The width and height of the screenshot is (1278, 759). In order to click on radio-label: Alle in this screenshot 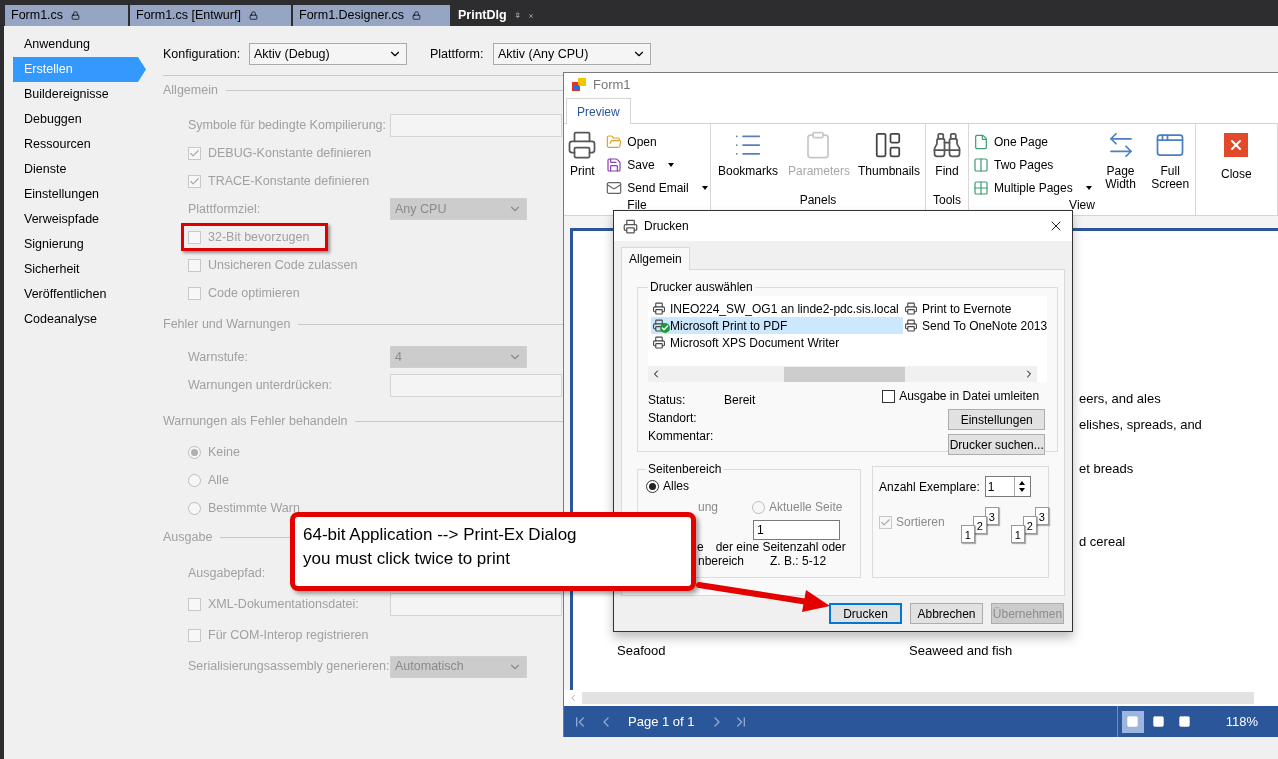, I will do `click(218, 480)`.